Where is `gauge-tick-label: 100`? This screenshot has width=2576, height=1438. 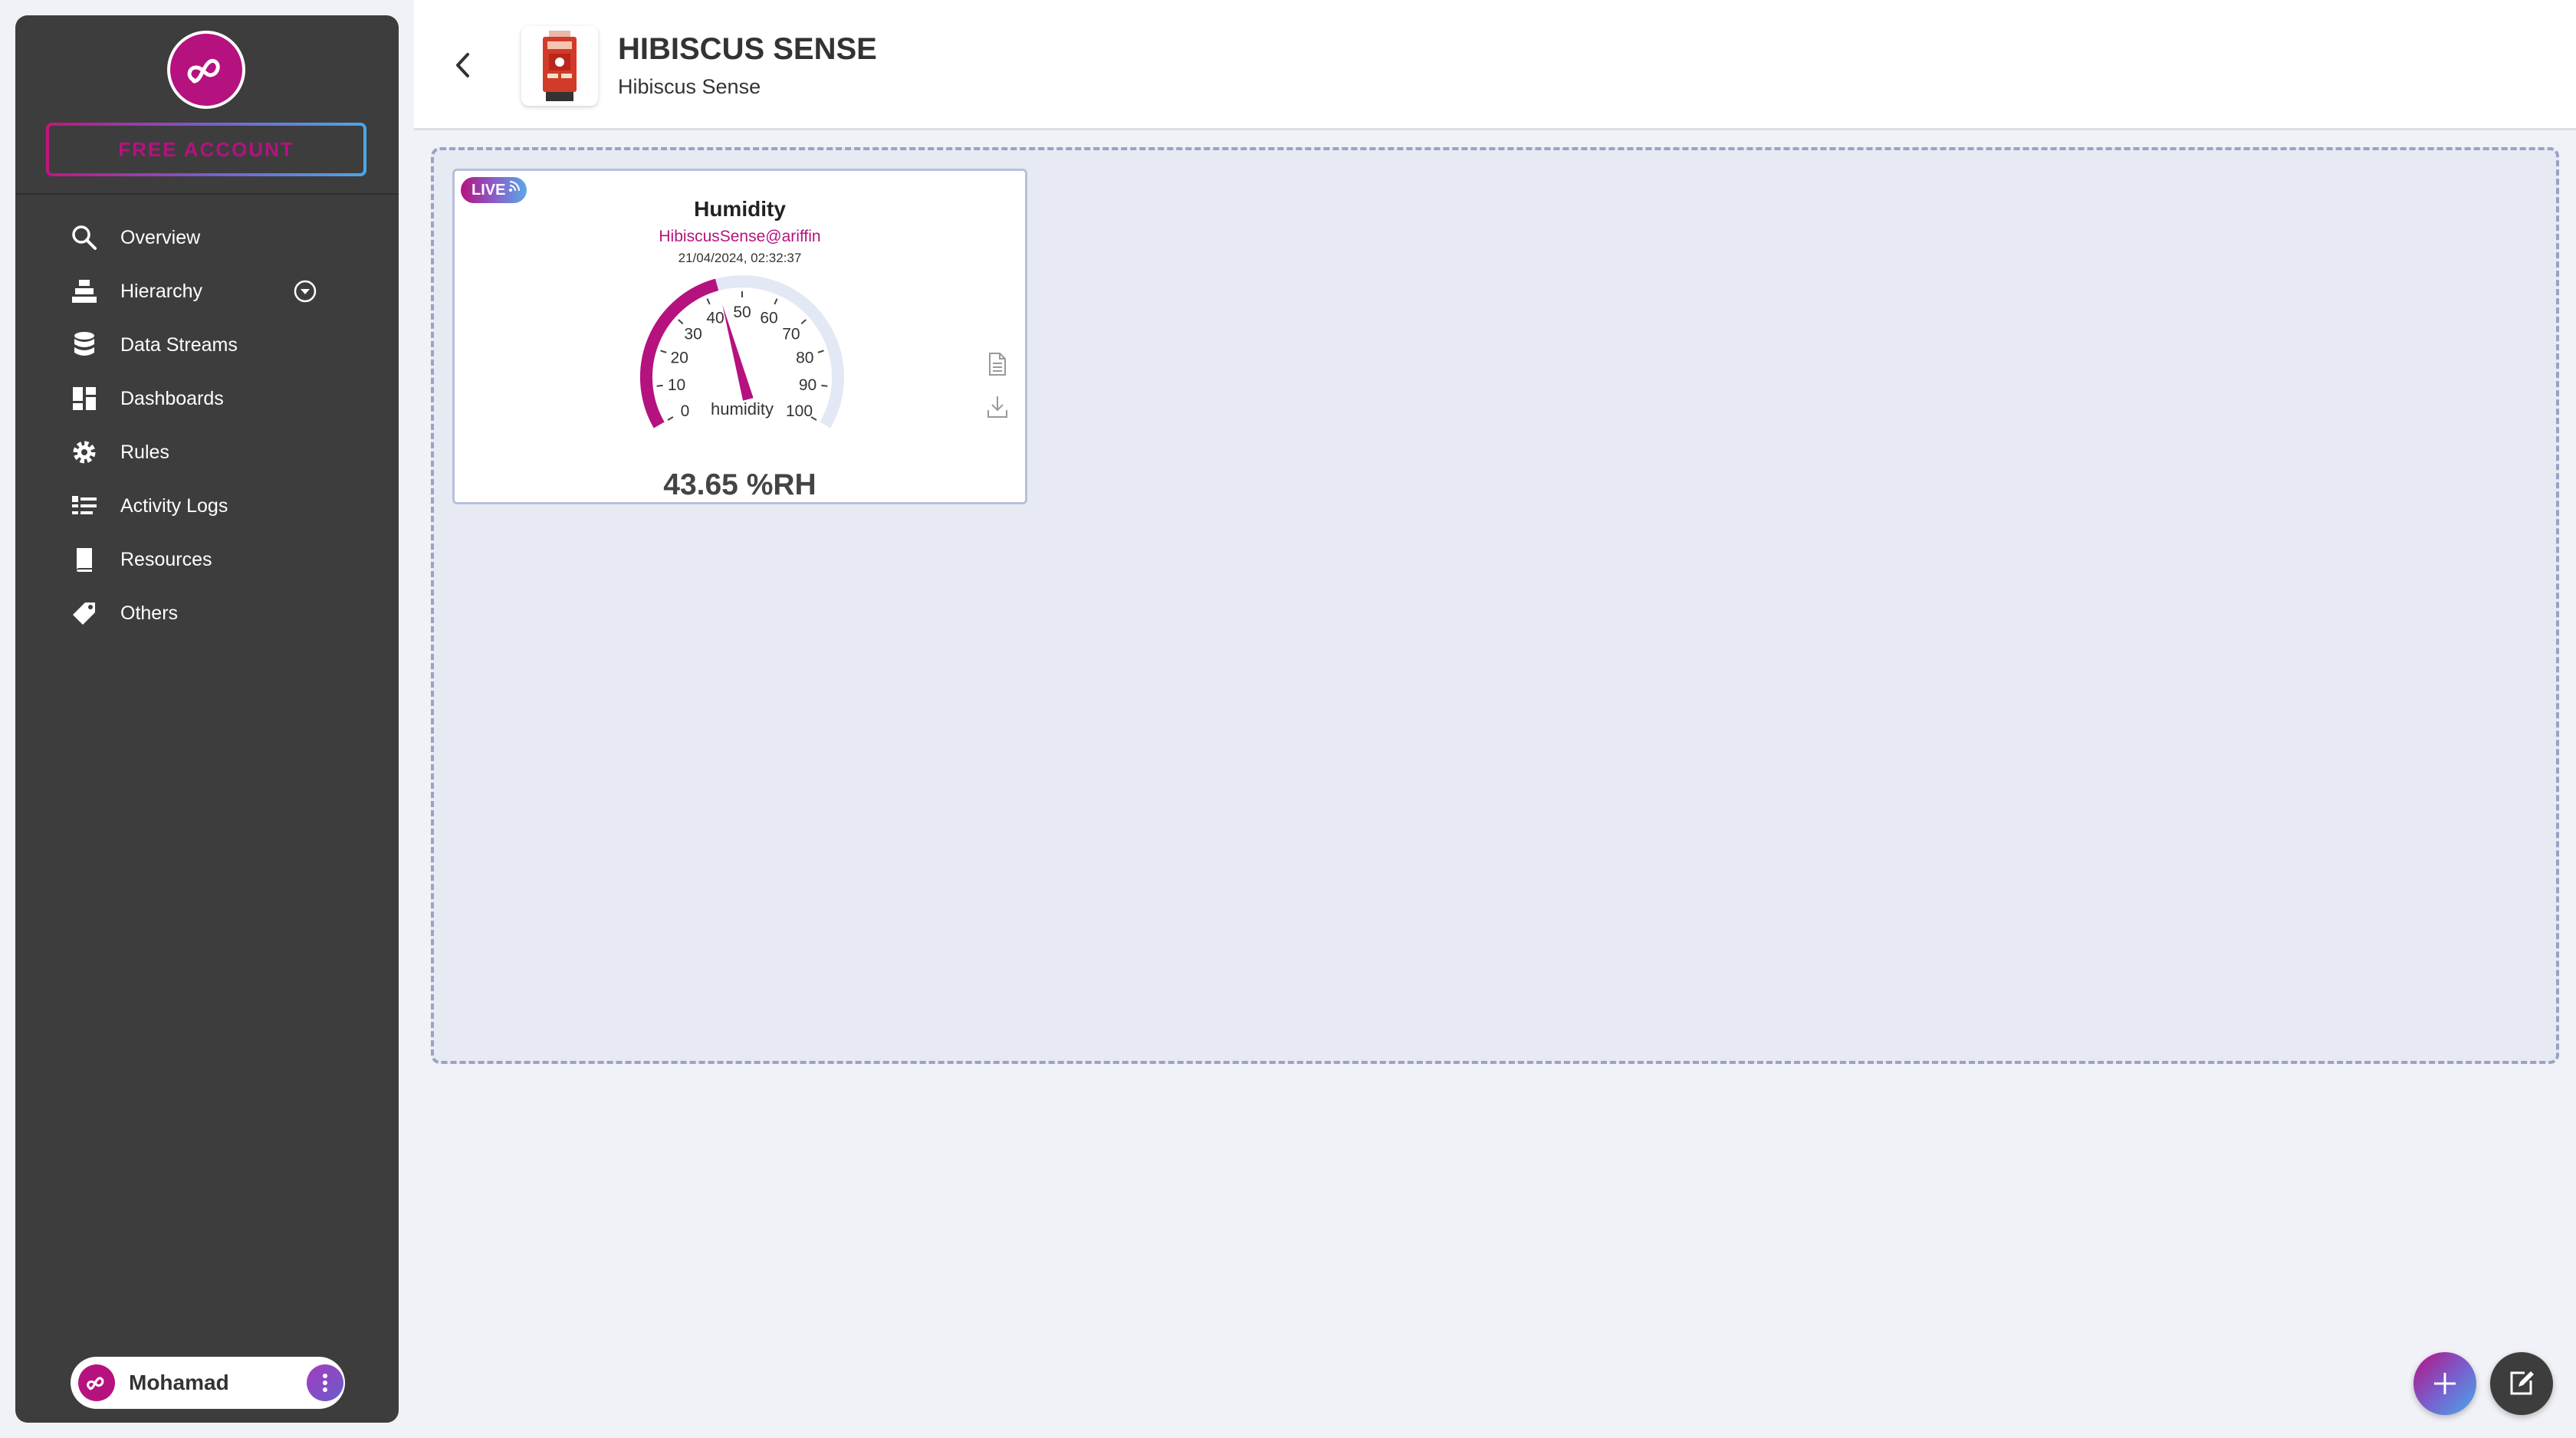
gauge-tick-label: 100 is located at coordinates (800, 411).